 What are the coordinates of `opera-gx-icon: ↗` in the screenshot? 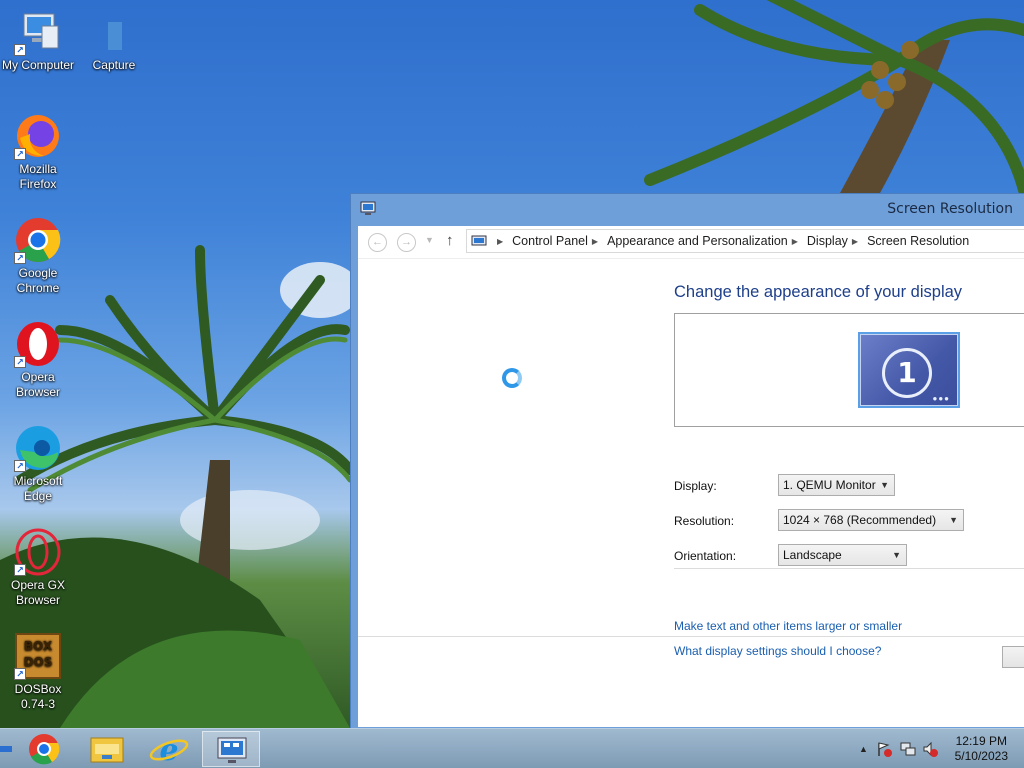 It's located at (38, 552).